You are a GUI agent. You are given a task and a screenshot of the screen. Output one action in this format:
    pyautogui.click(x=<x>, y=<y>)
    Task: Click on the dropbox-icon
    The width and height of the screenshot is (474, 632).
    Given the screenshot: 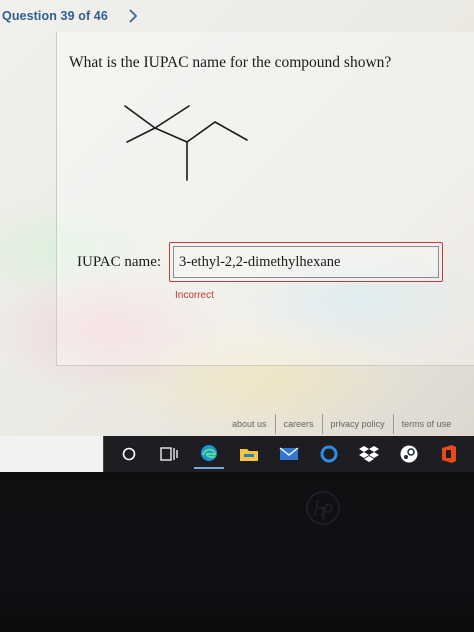 What is the action you would take?
    pyautogui.click(x=369, y=454)
    